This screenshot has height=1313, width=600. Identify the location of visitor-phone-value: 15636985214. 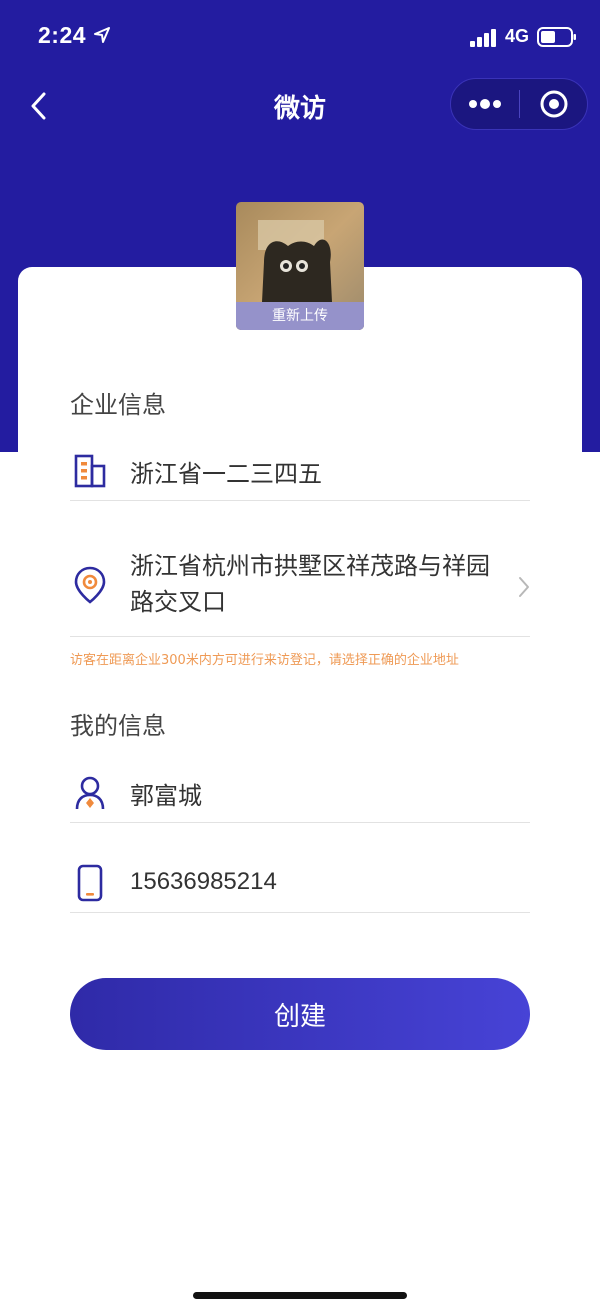
(203, 881).